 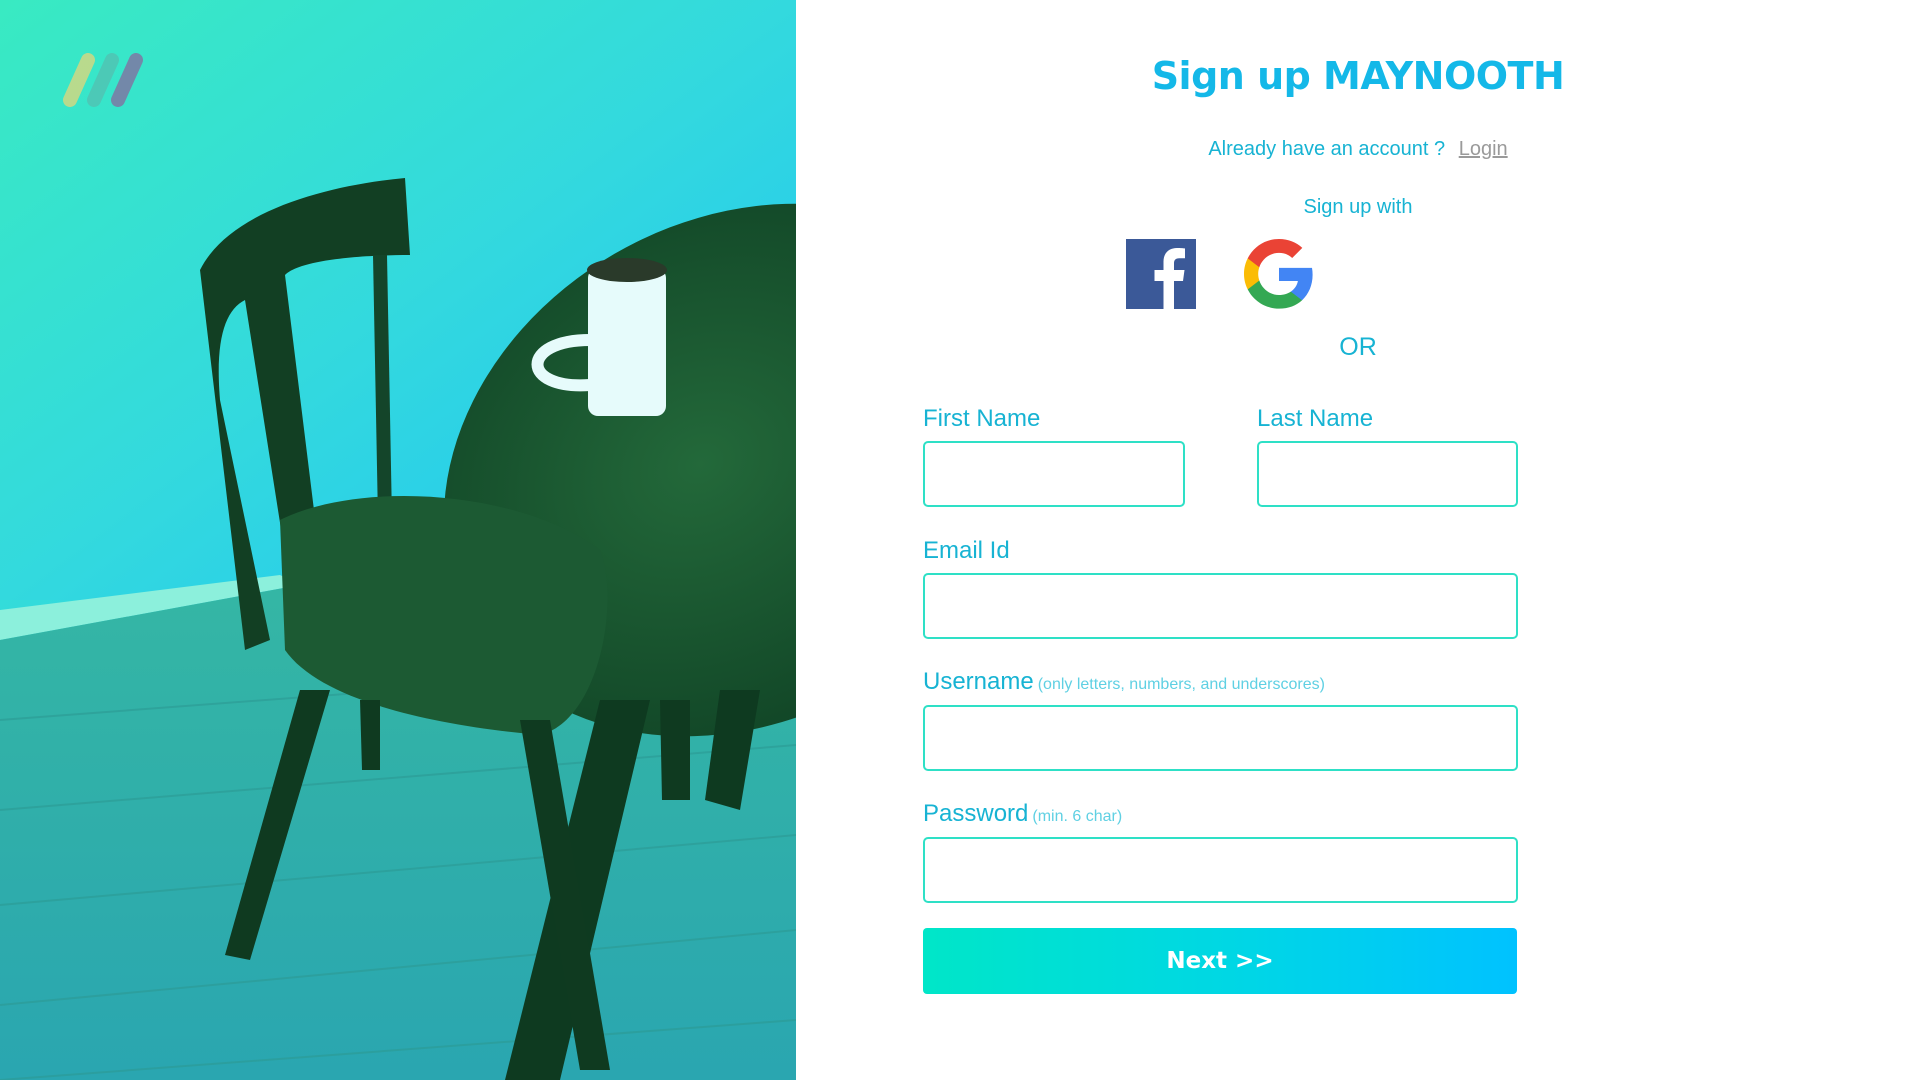 What do you see at coordinates (982, 418) in the screenshot?
I see `first-name-label: First Name` at bounding box center [982, 418].